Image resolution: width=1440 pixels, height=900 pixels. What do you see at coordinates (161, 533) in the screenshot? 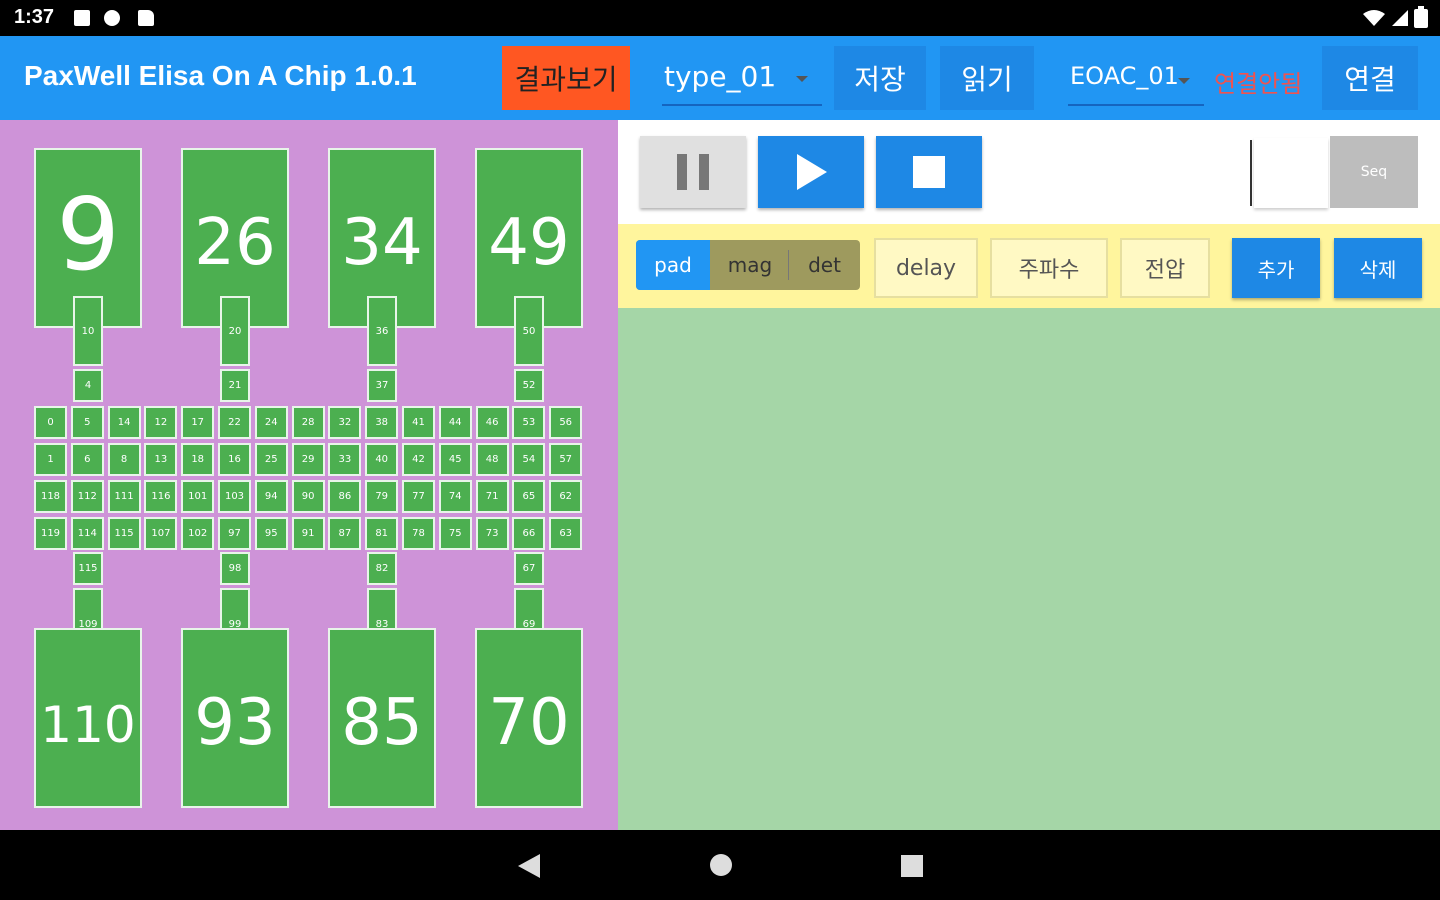
I see `electrode-cell: 107` at bounding box center [161, 533].